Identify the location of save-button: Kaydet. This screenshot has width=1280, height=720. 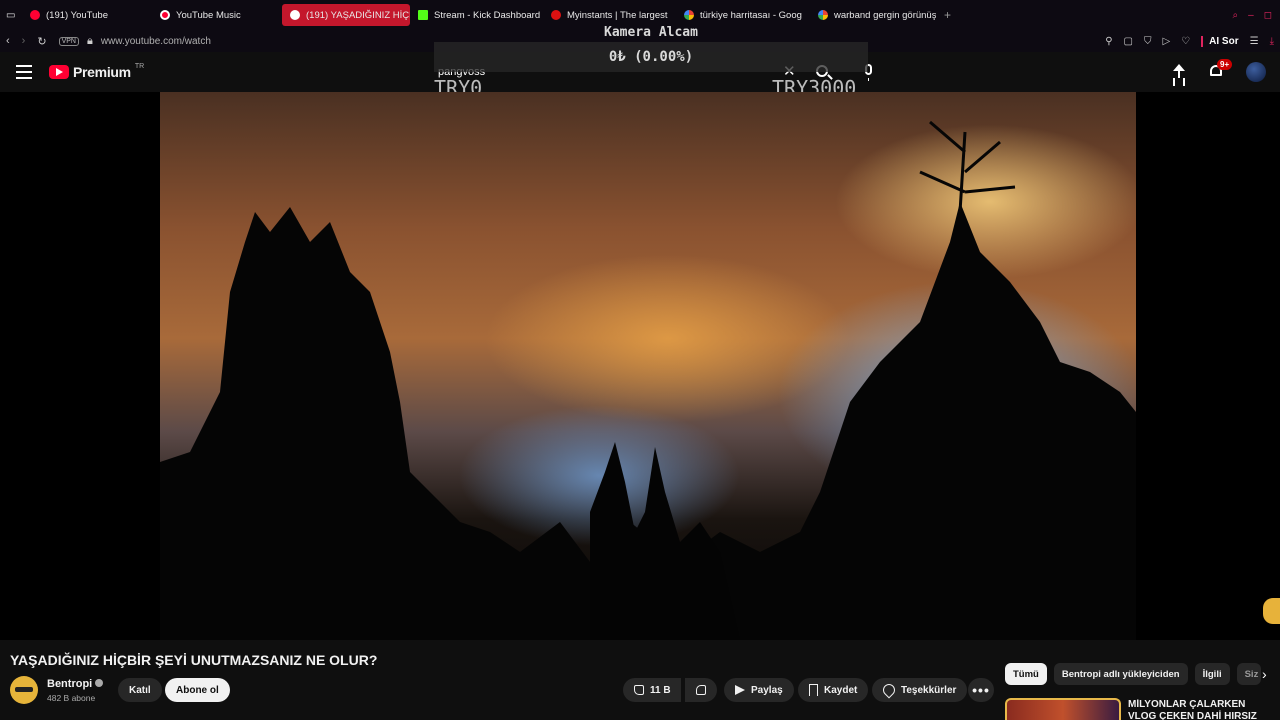
(833, 690).